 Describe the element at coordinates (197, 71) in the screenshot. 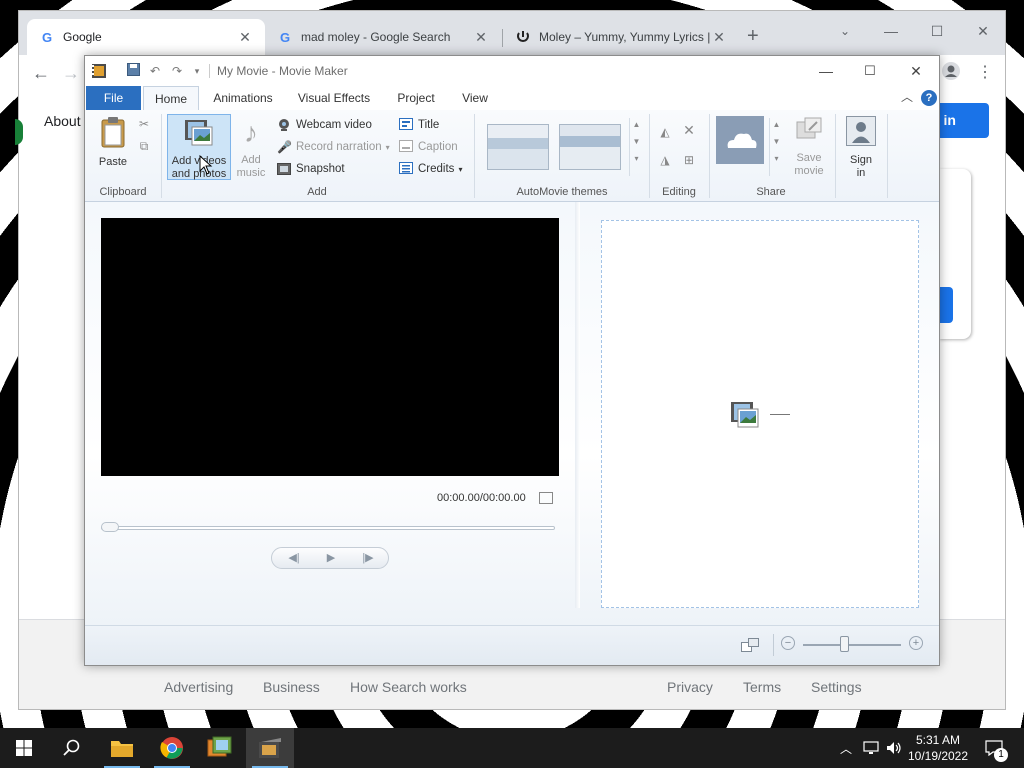

I see `customize-qat-icon: ▾` at that location.